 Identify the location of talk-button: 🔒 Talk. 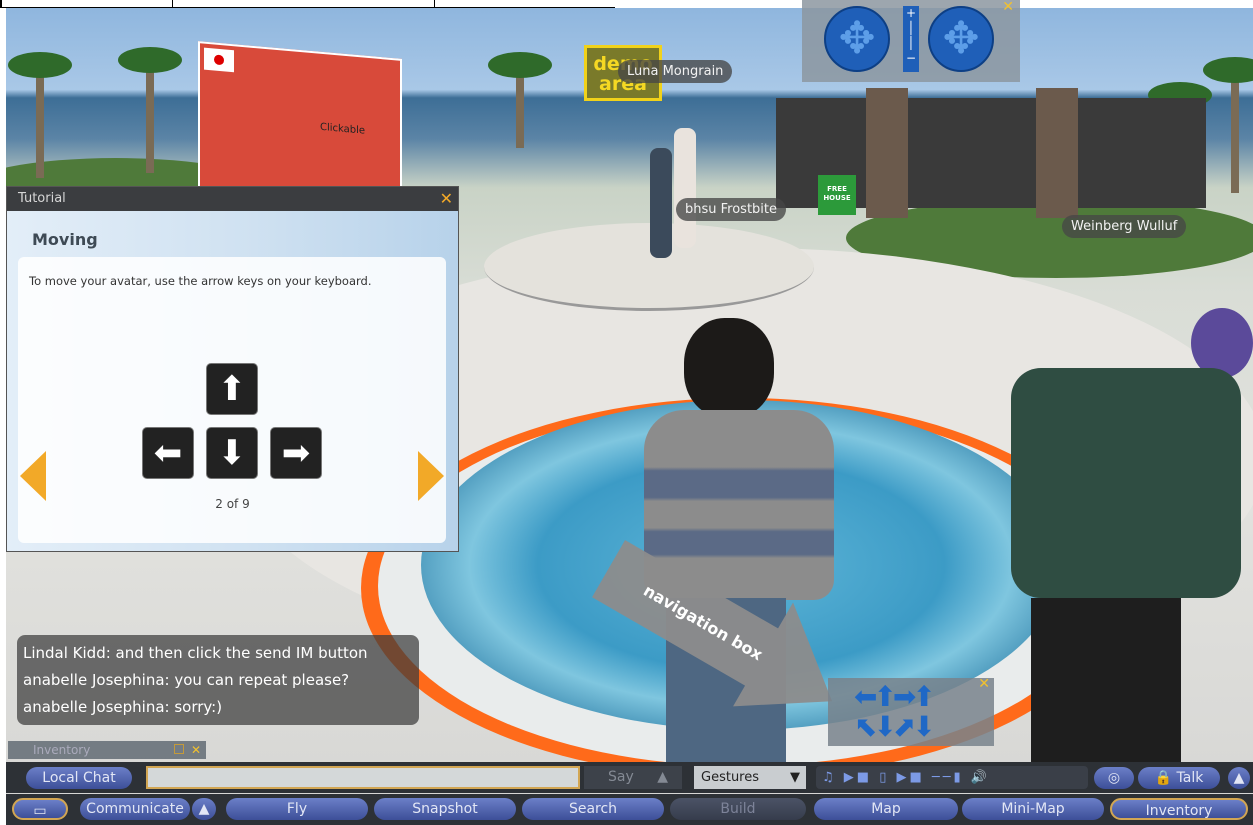
(1179, 778).